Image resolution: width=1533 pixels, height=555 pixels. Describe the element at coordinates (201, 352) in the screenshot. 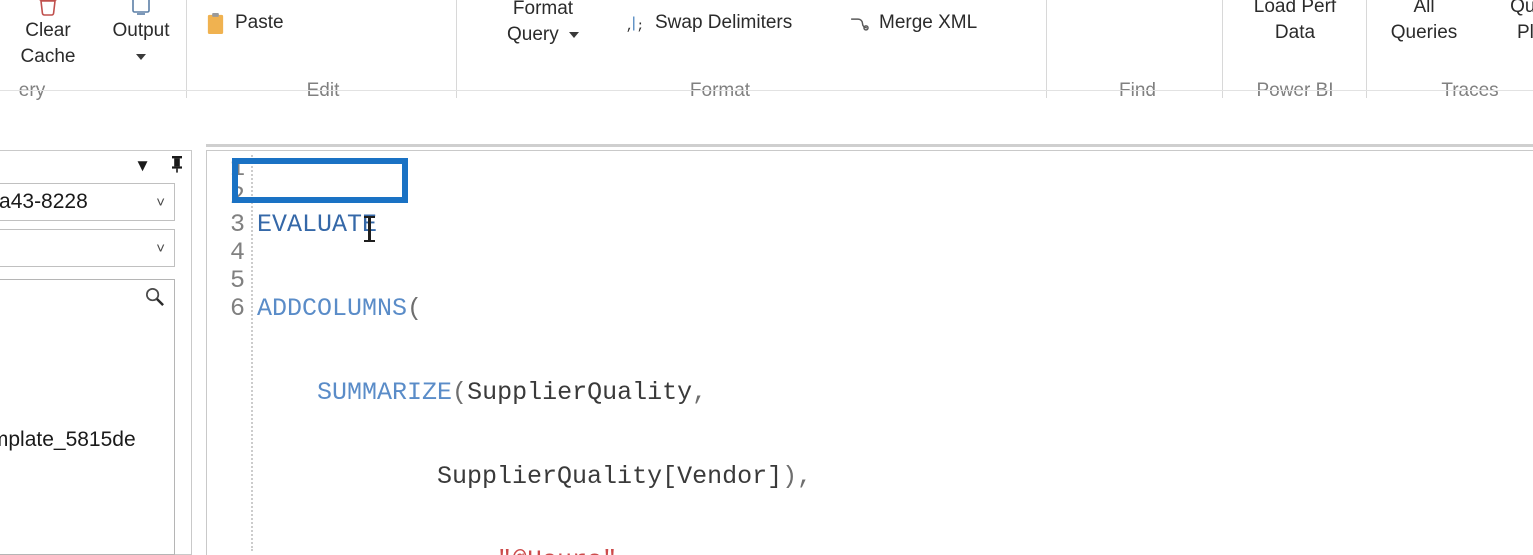

I see `pane-splitter` at that location.